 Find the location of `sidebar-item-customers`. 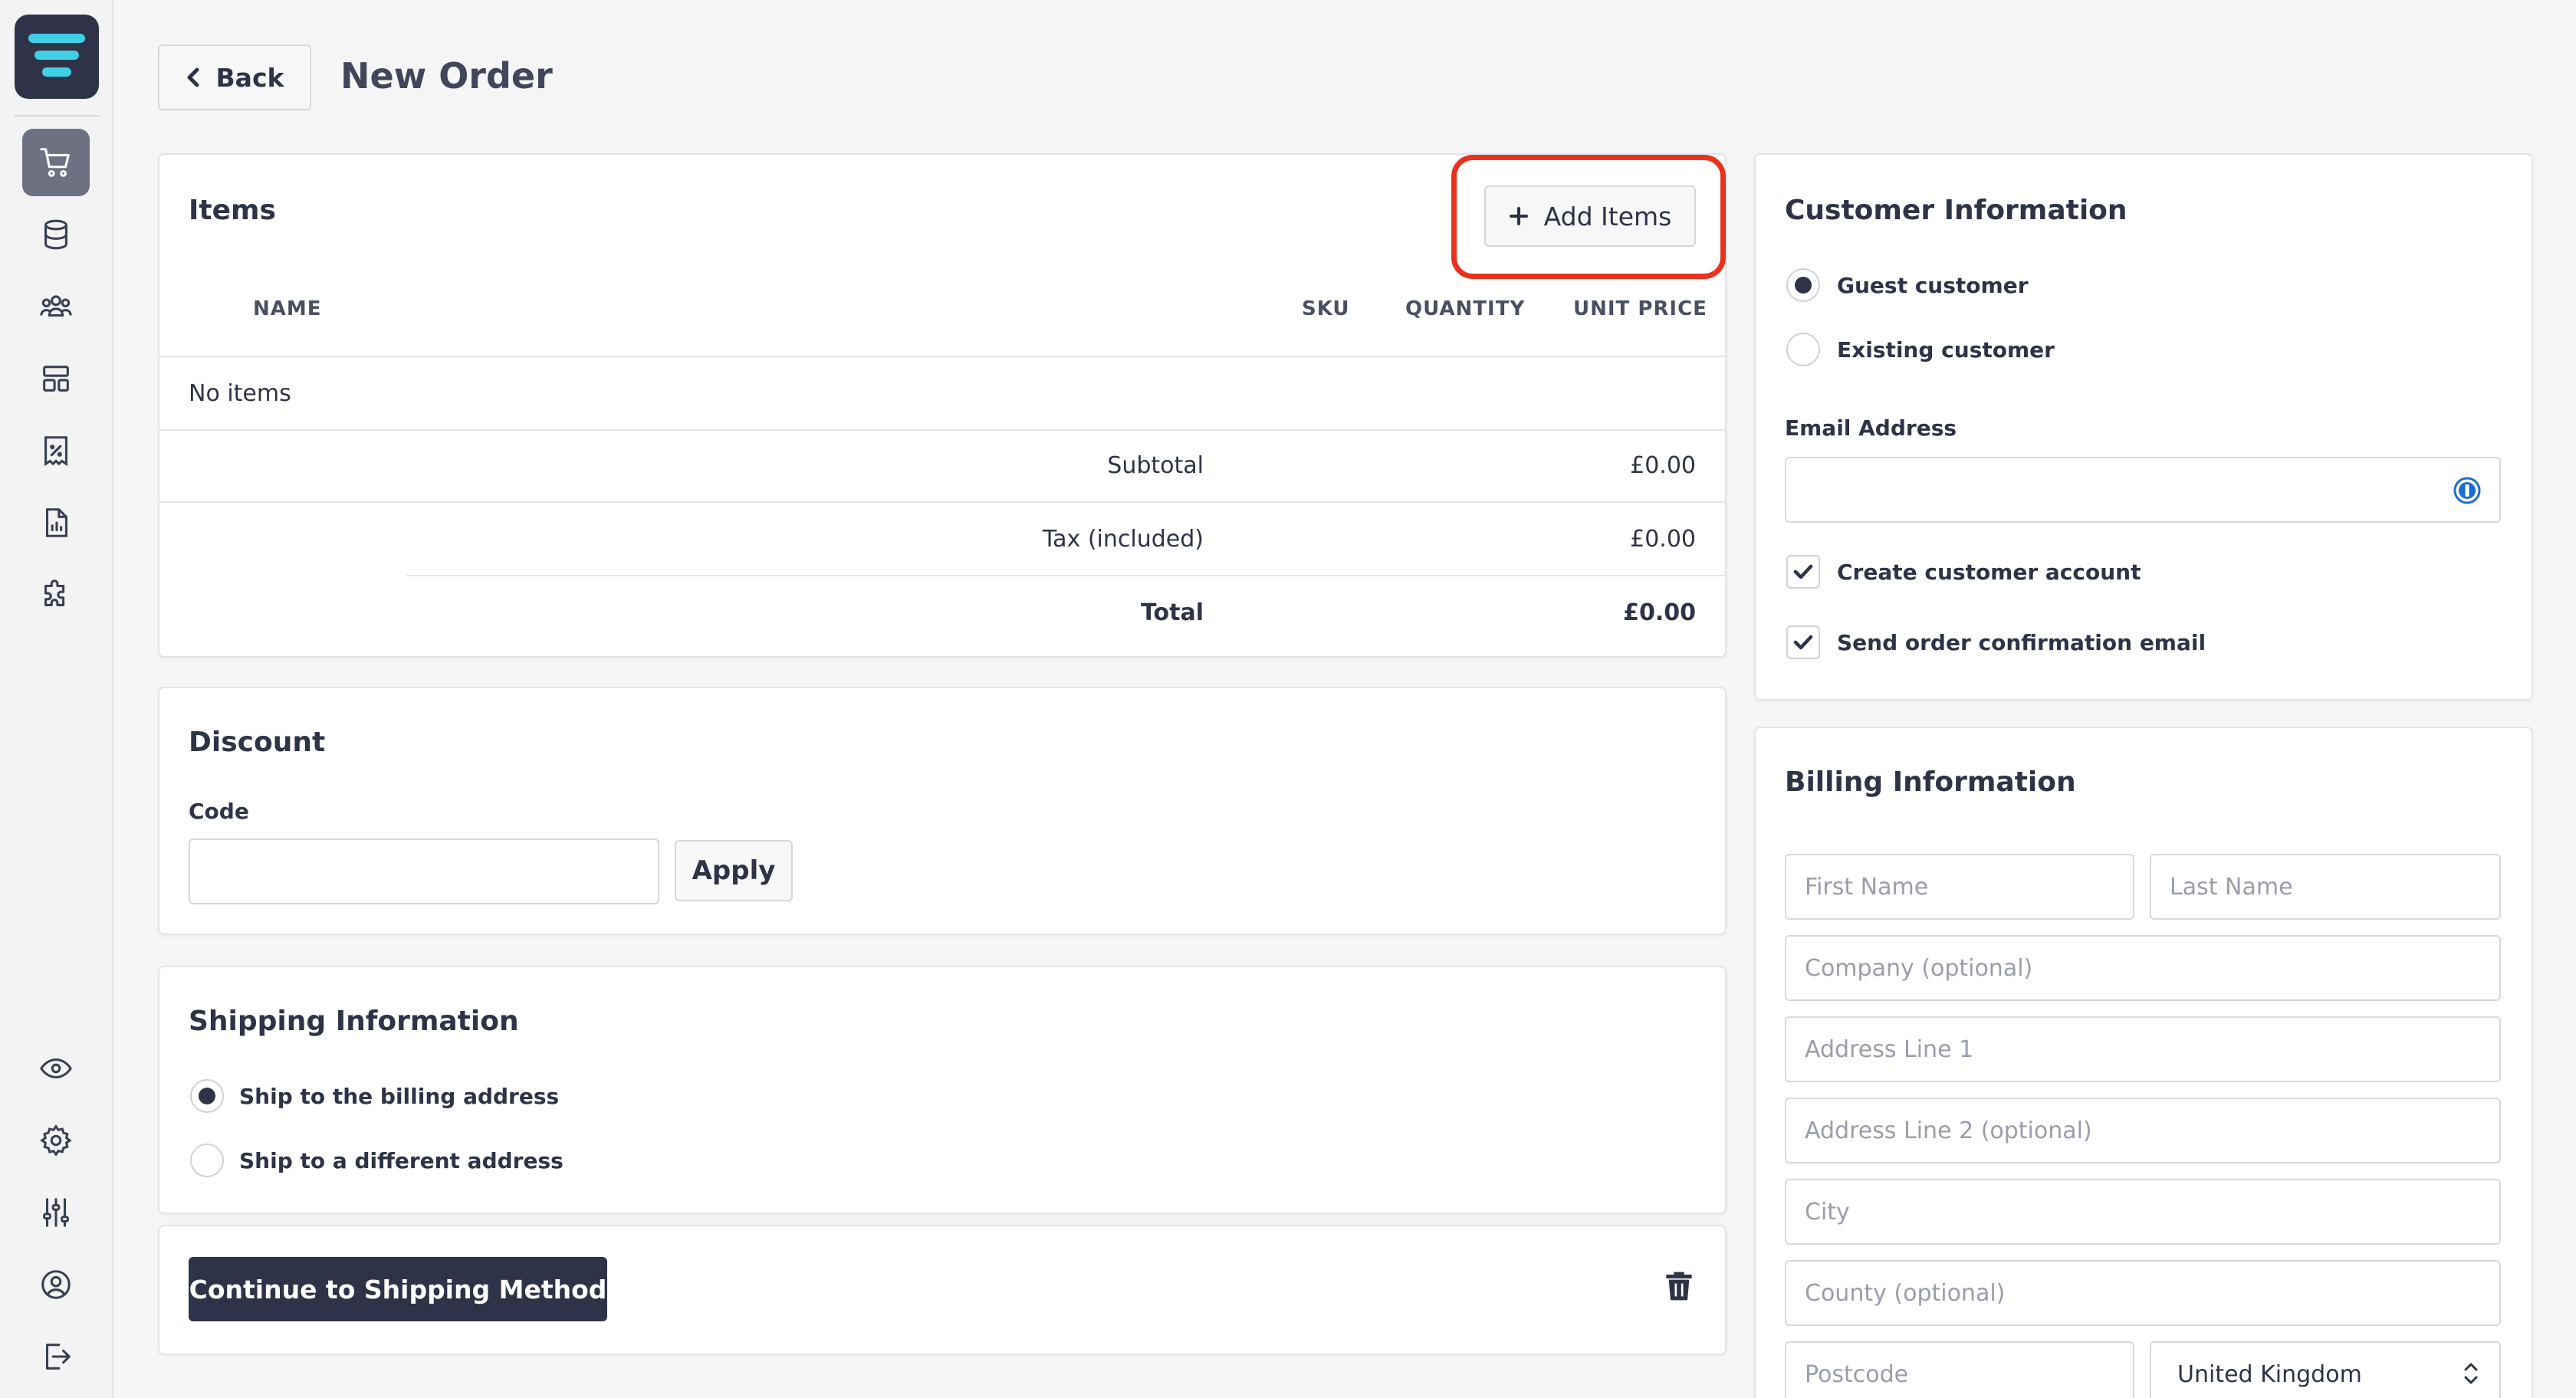

sidebar-item-customers is located at coordinates (56, 306).